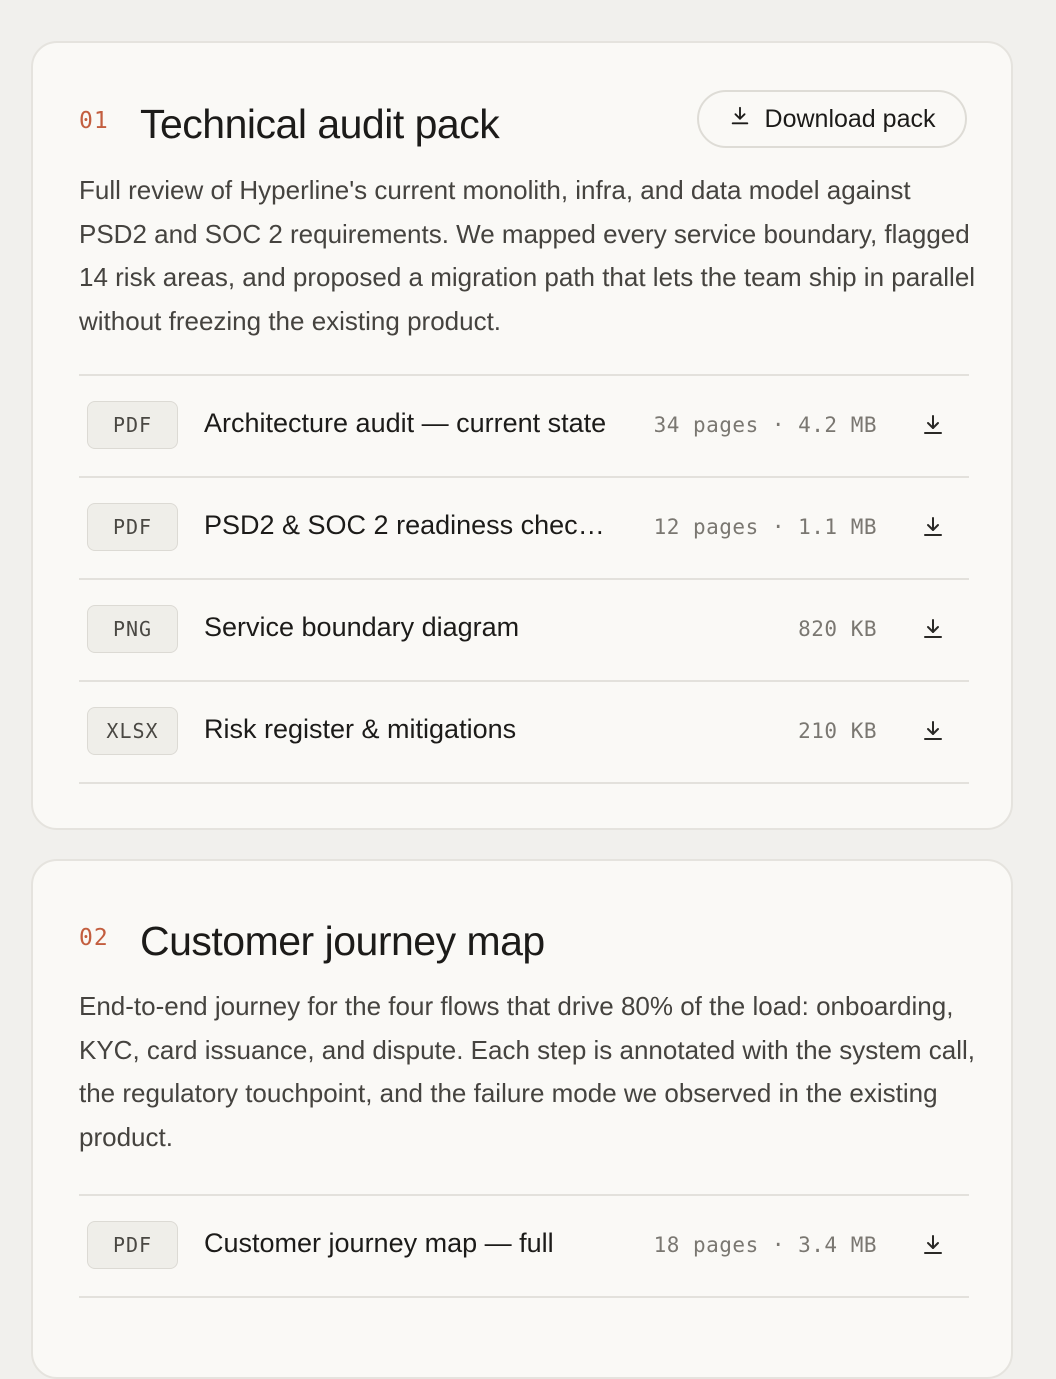 This screenshot has height=1379, width=1056. I want to click on download-pack-label: Download pack, so click(850, 118).